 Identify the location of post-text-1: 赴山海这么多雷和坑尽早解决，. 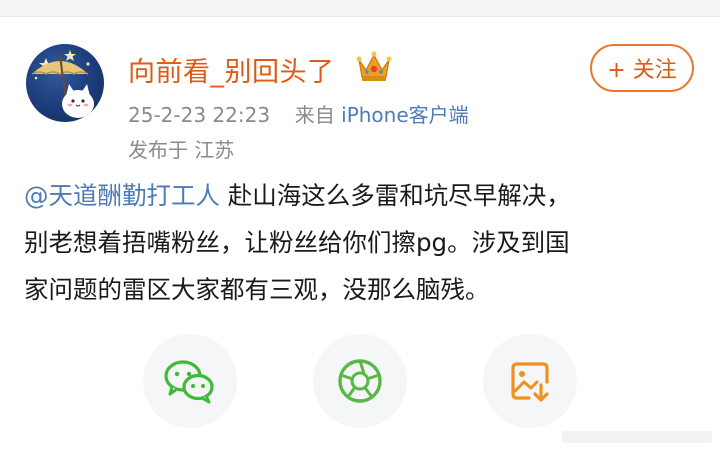
(395, 195).